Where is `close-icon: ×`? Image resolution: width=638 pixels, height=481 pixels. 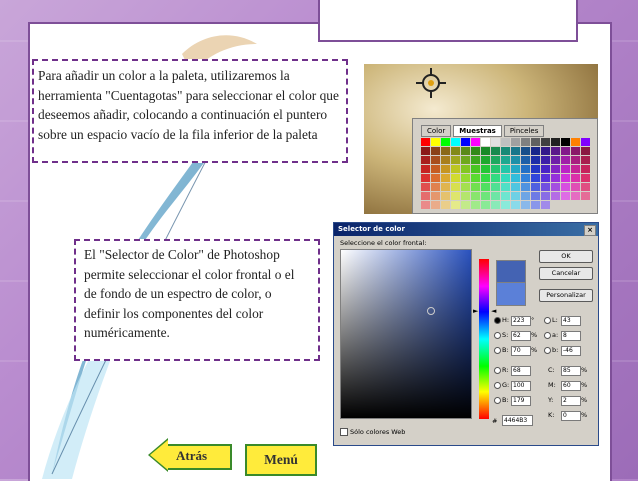 close-icon: × is located at coordinates (590, 230).